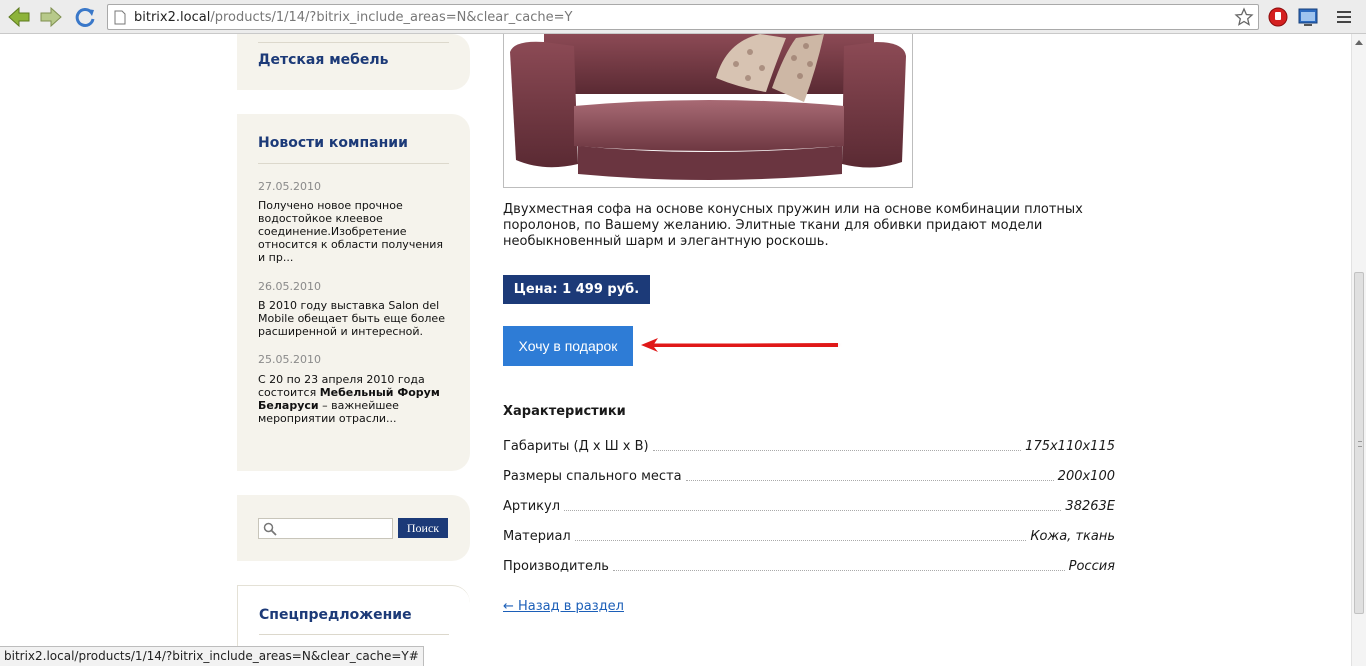 This screenshot has height=666, width=1366. I want to click on red-arrow-annotation, so click(741, 345).